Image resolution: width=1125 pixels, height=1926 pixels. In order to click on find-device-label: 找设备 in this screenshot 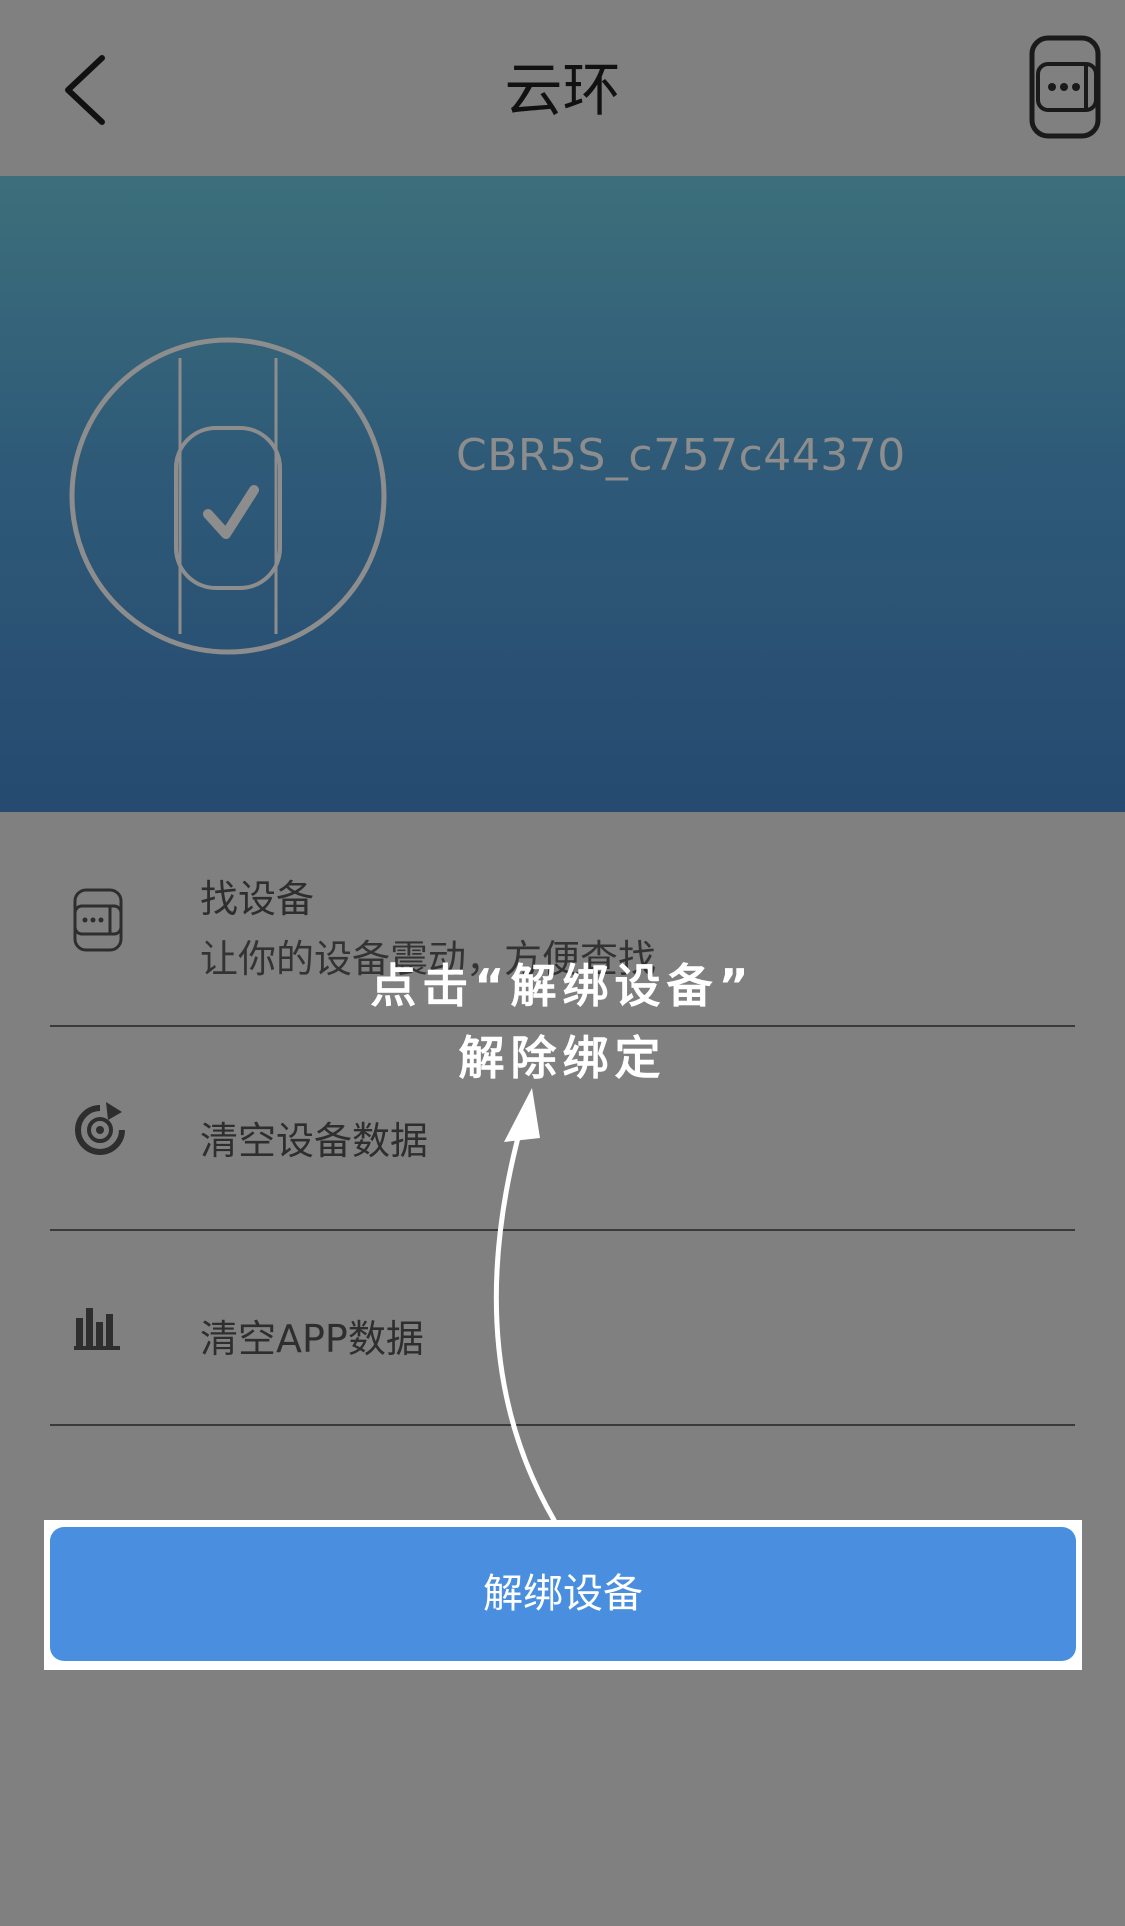, I will do `click(257, 899)`.